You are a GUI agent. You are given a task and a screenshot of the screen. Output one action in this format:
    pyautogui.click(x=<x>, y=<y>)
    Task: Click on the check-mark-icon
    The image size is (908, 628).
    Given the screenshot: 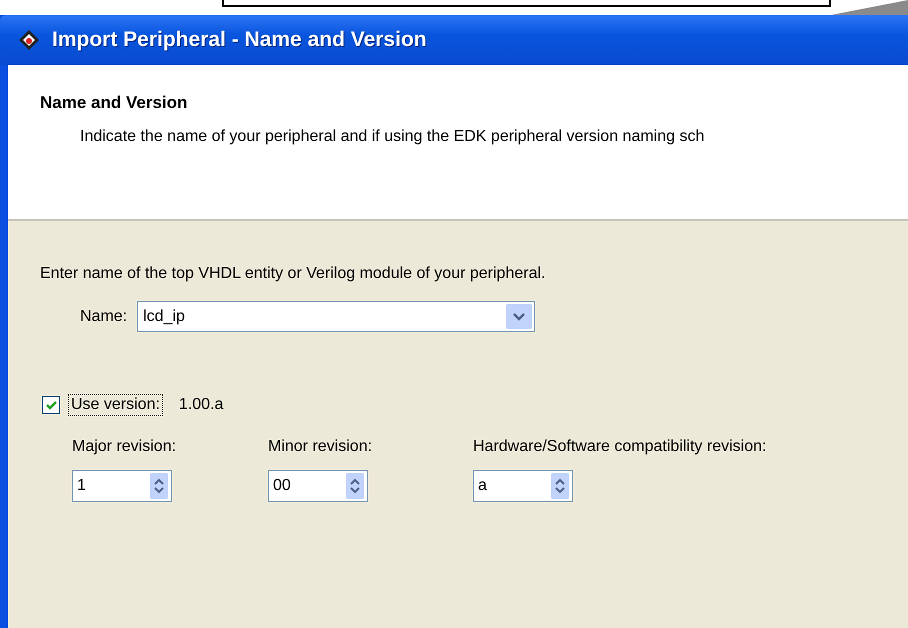 What is the action you would take?
    pyautogui.click(x=51, y=405)
    